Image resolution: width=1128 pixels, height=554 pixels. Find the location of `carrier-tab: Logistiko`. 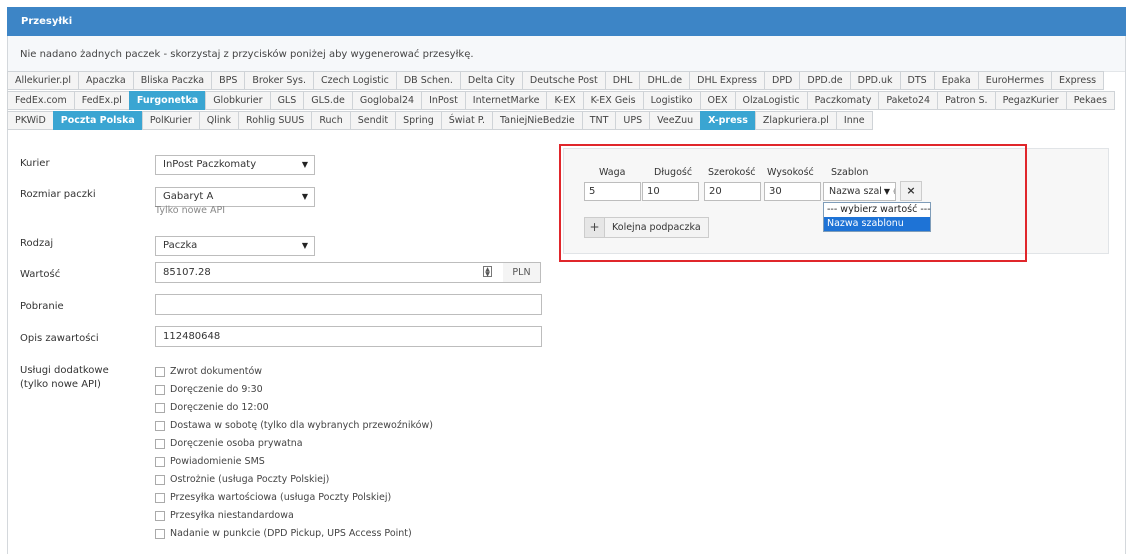

carrier-tab: Logistiko is located at coordinates (671, 100).